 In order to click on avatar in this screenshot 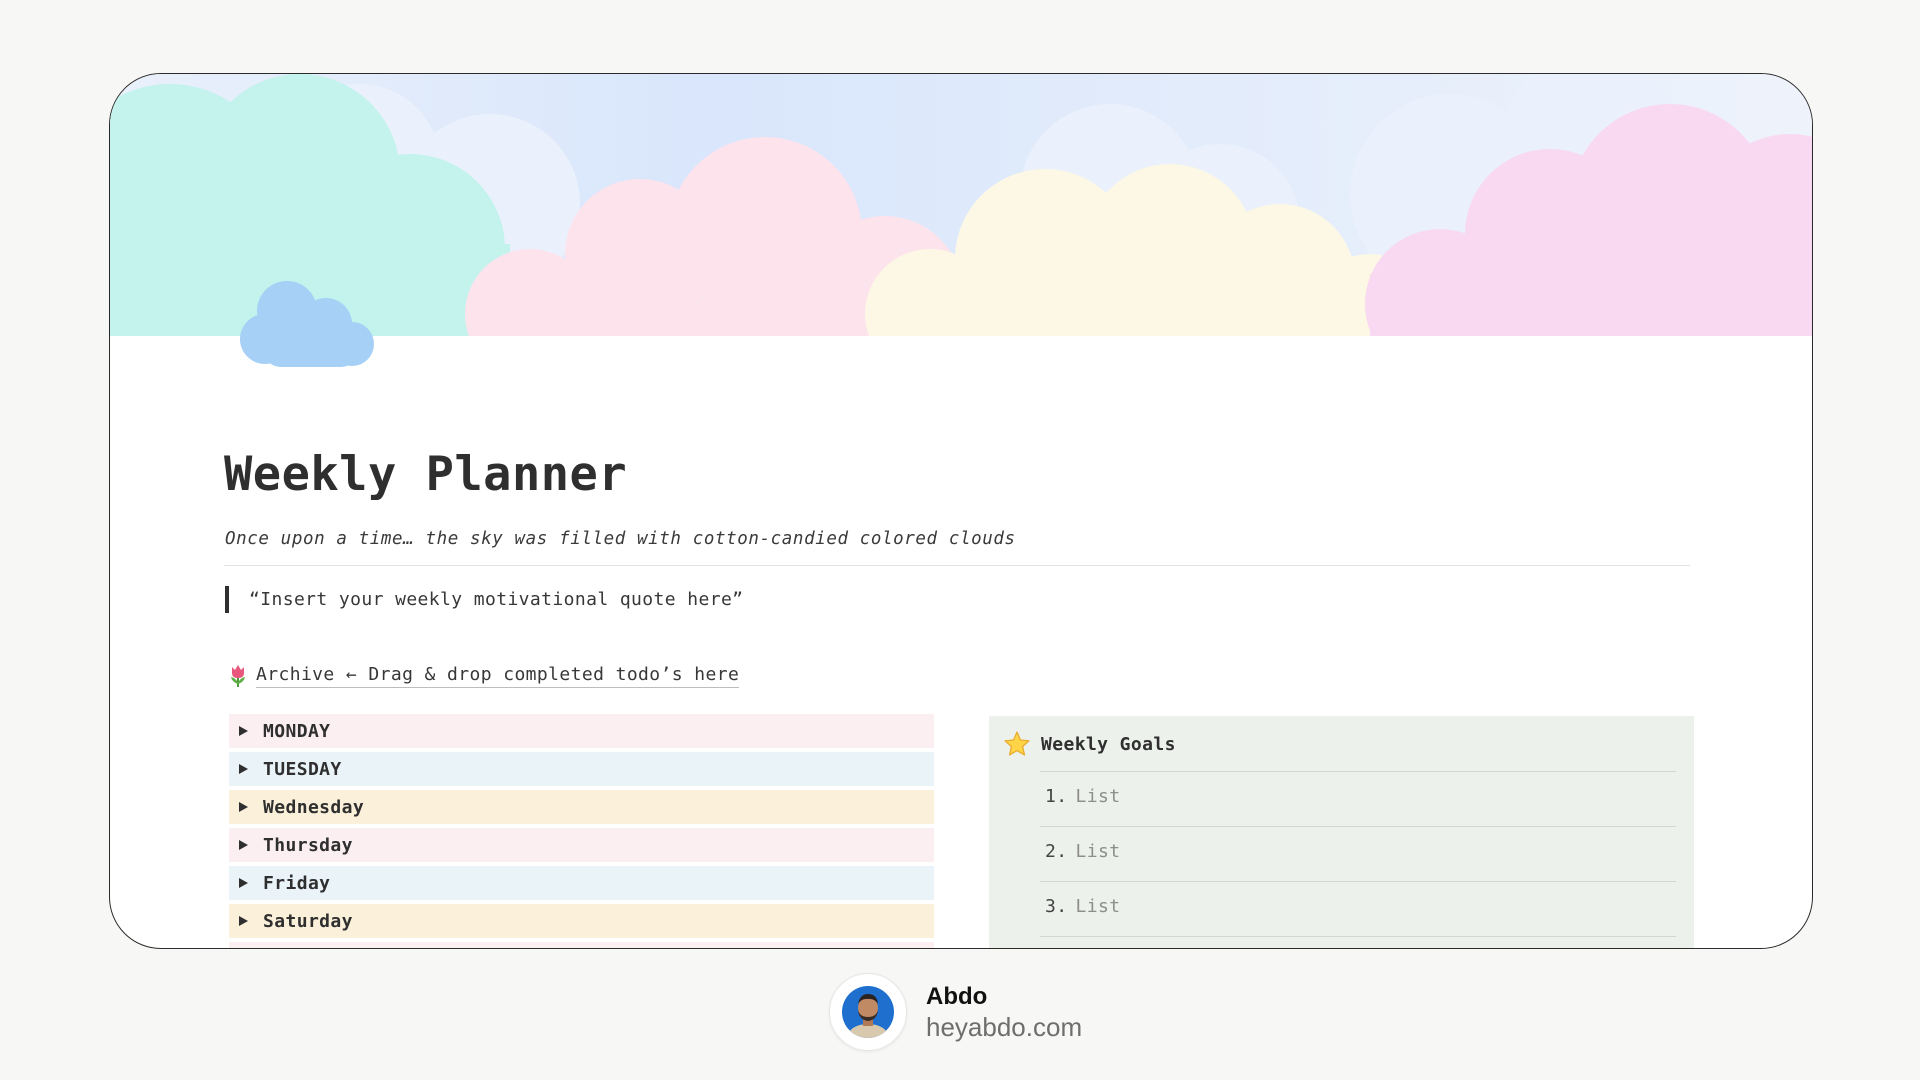, I will do `click(868, 1012)`.